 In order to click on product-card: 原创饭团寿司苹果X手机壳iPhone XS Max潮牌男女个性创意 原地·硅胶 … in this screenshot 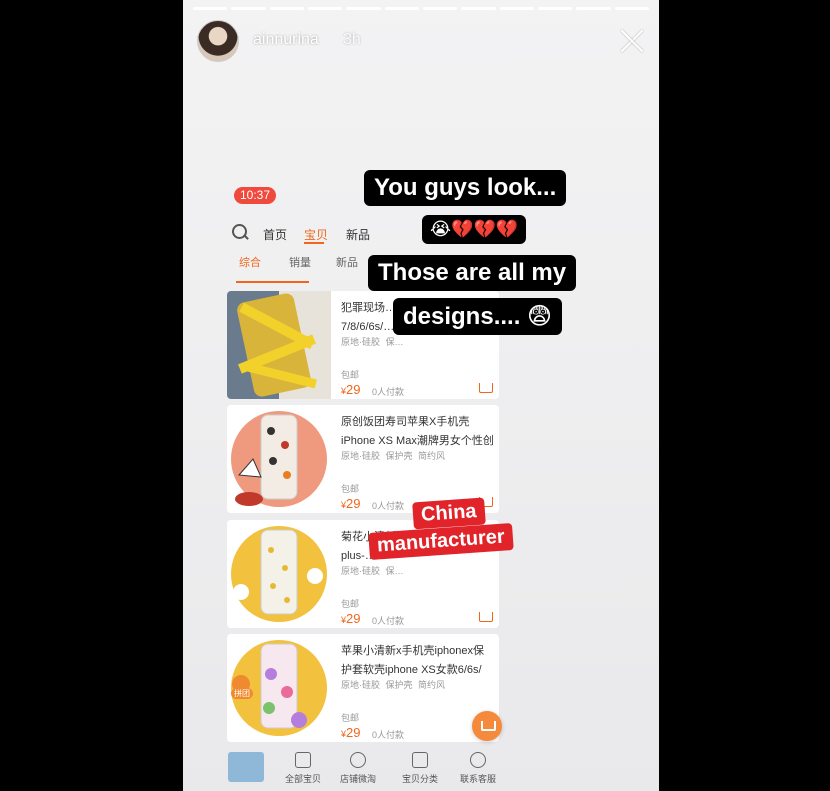, I will do `click(363, 459)`.